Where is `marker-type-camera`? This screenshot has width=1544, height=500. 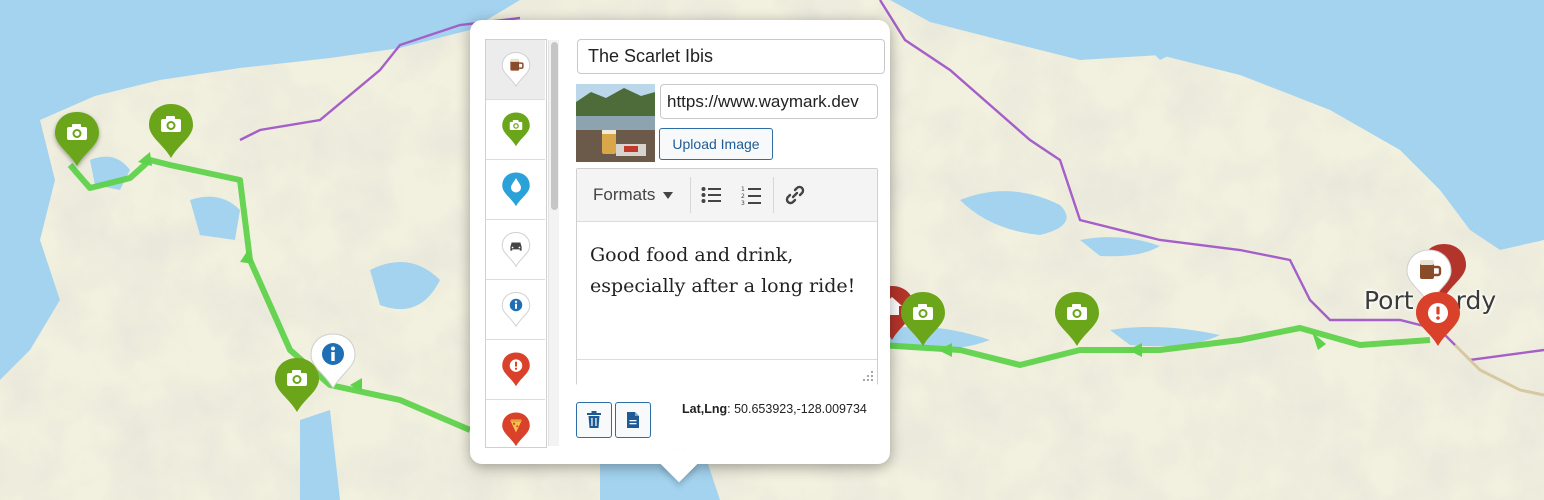 marker-type-camera is located at coordinates (515, 130).